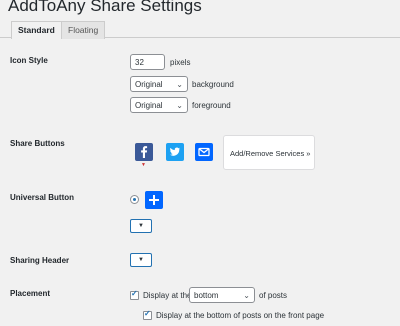  What do you see at coordinates (154, 200) in the screenshot?
I see `plus-icon` at bounding box center [154, 200].